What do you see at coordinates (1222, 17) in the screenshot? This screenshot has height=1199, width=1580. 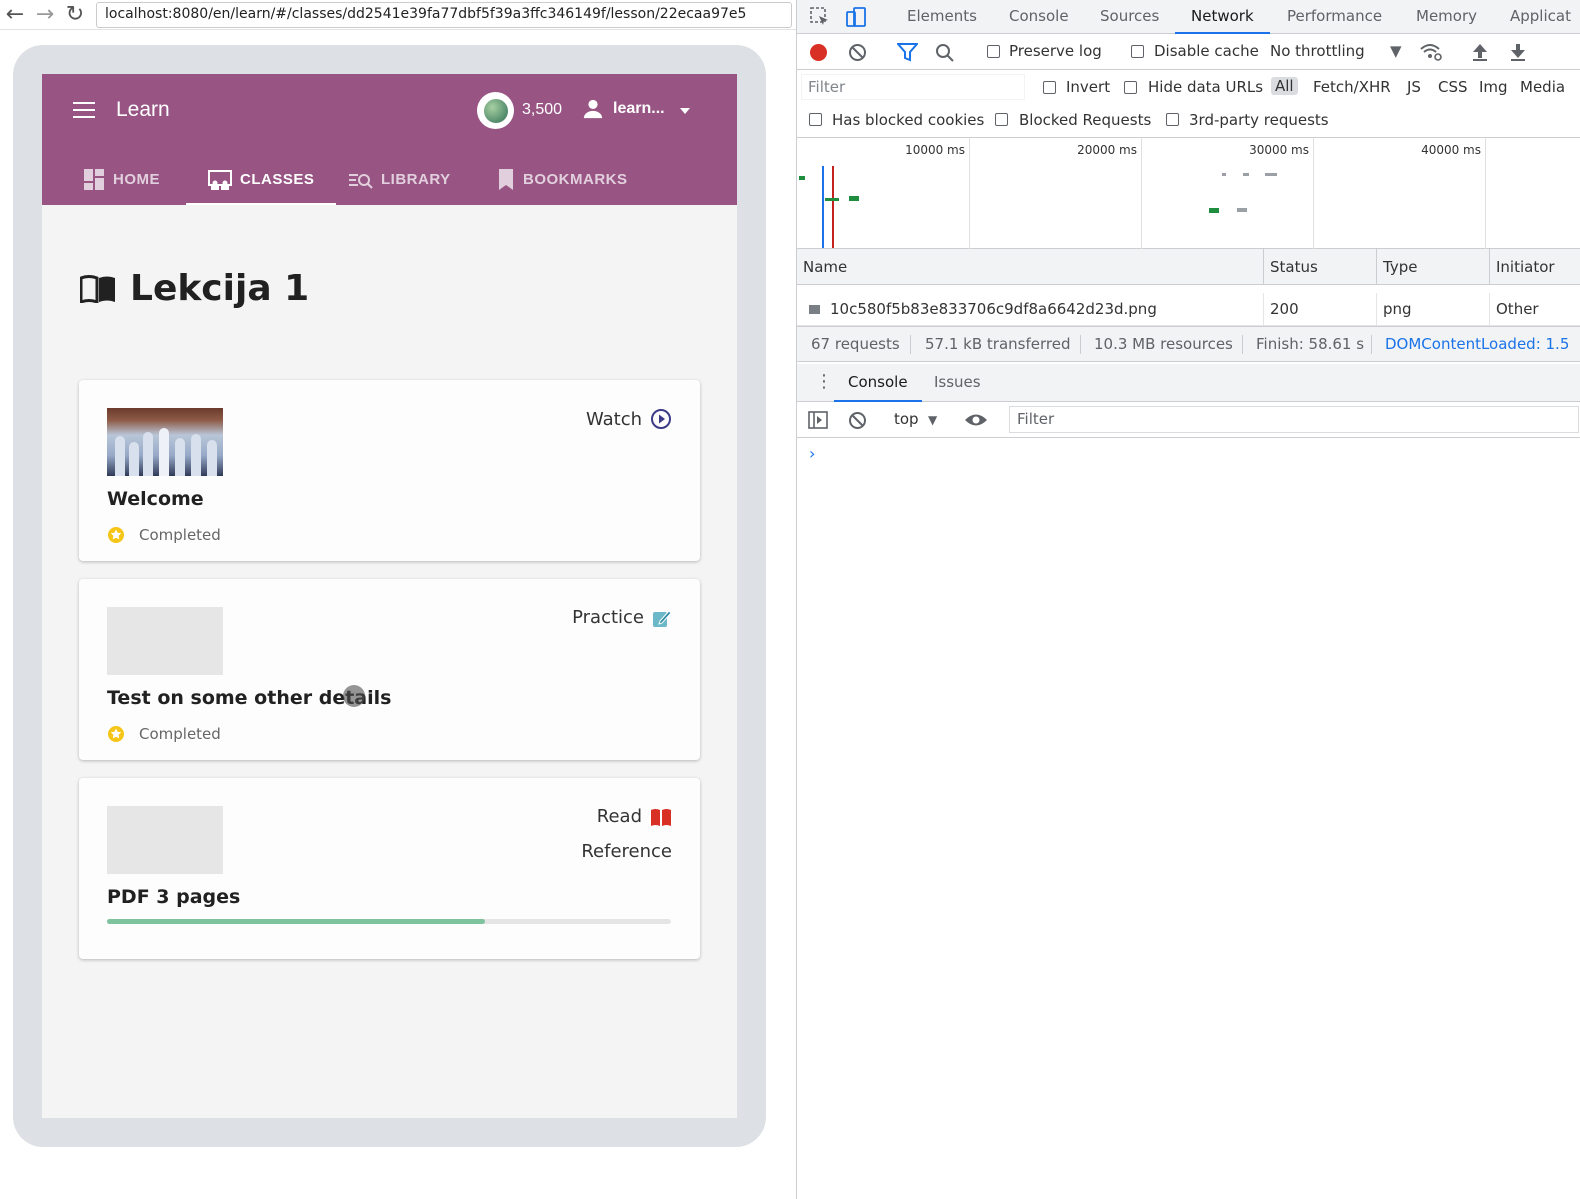 I see `devtools-tab-network: Network` at bounding box center [1222, 17].